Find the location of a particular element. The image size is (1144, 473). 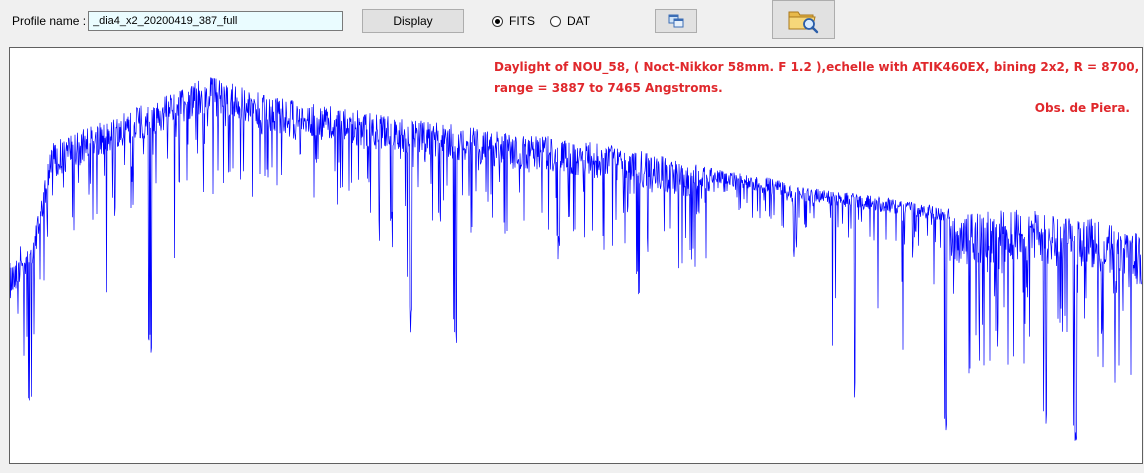

copy-windows-icon is located at coordinates (676, 21).